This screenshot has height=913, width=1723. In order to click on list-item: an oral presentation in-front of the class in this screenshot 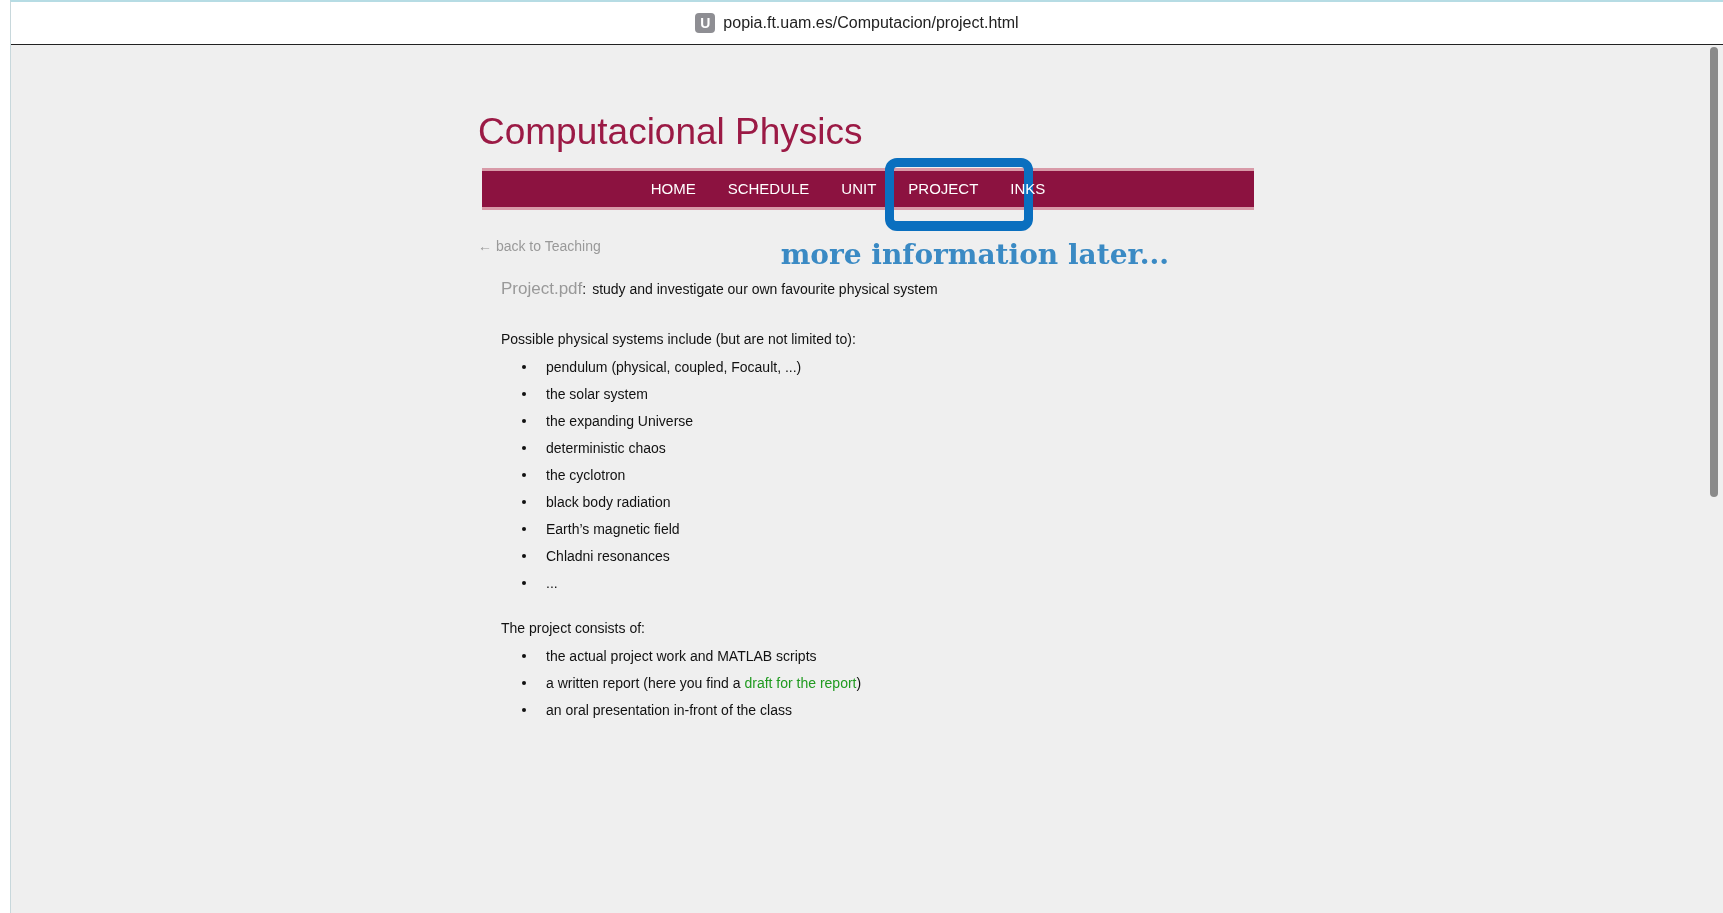, I will do `click(669, 709)`.